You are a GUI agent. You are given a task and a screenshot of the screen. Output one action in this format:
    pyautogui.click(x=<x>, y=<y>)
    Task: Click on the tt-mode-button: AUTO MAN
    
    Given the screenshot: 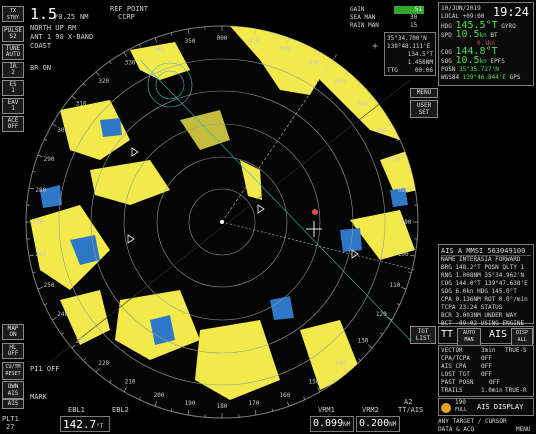 What is the action you would take?
    pyautogui.click(x=469, y=337)
    